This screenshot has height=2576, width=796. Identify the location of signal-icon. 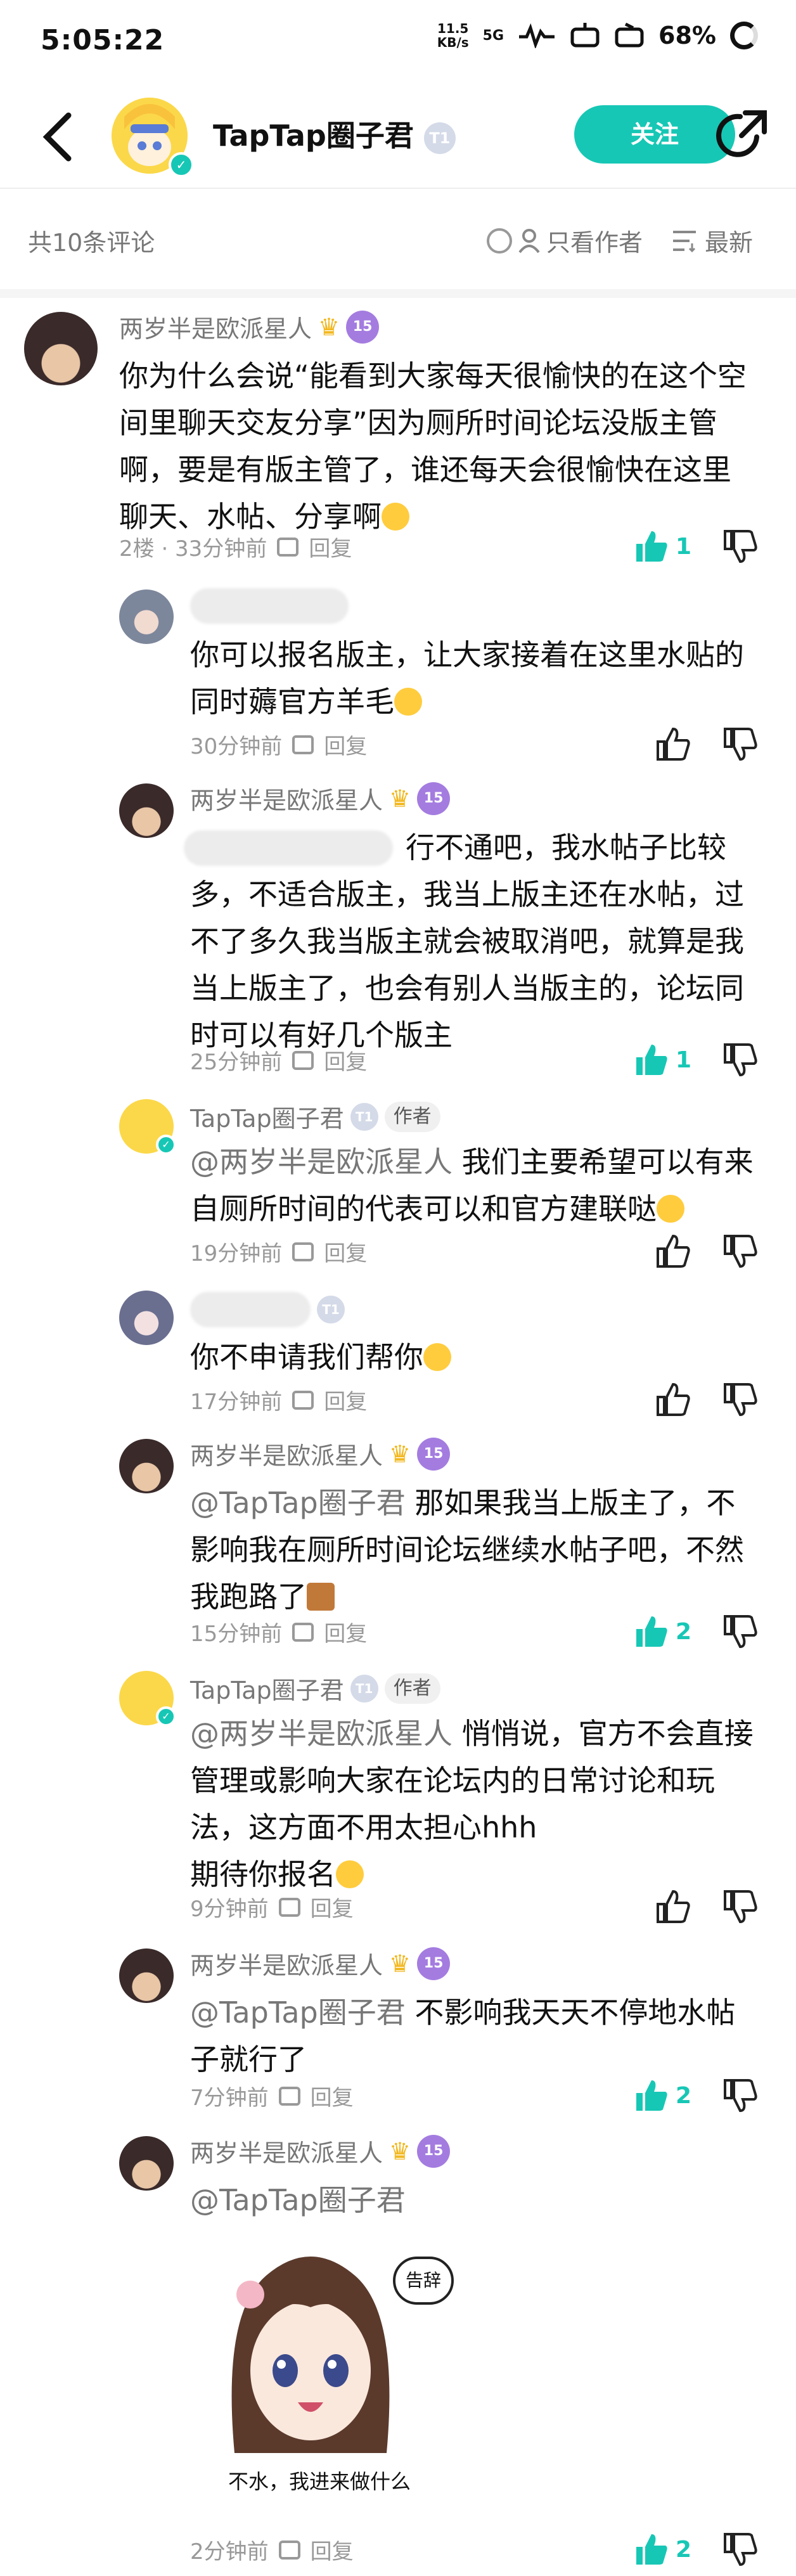
(537, 35).